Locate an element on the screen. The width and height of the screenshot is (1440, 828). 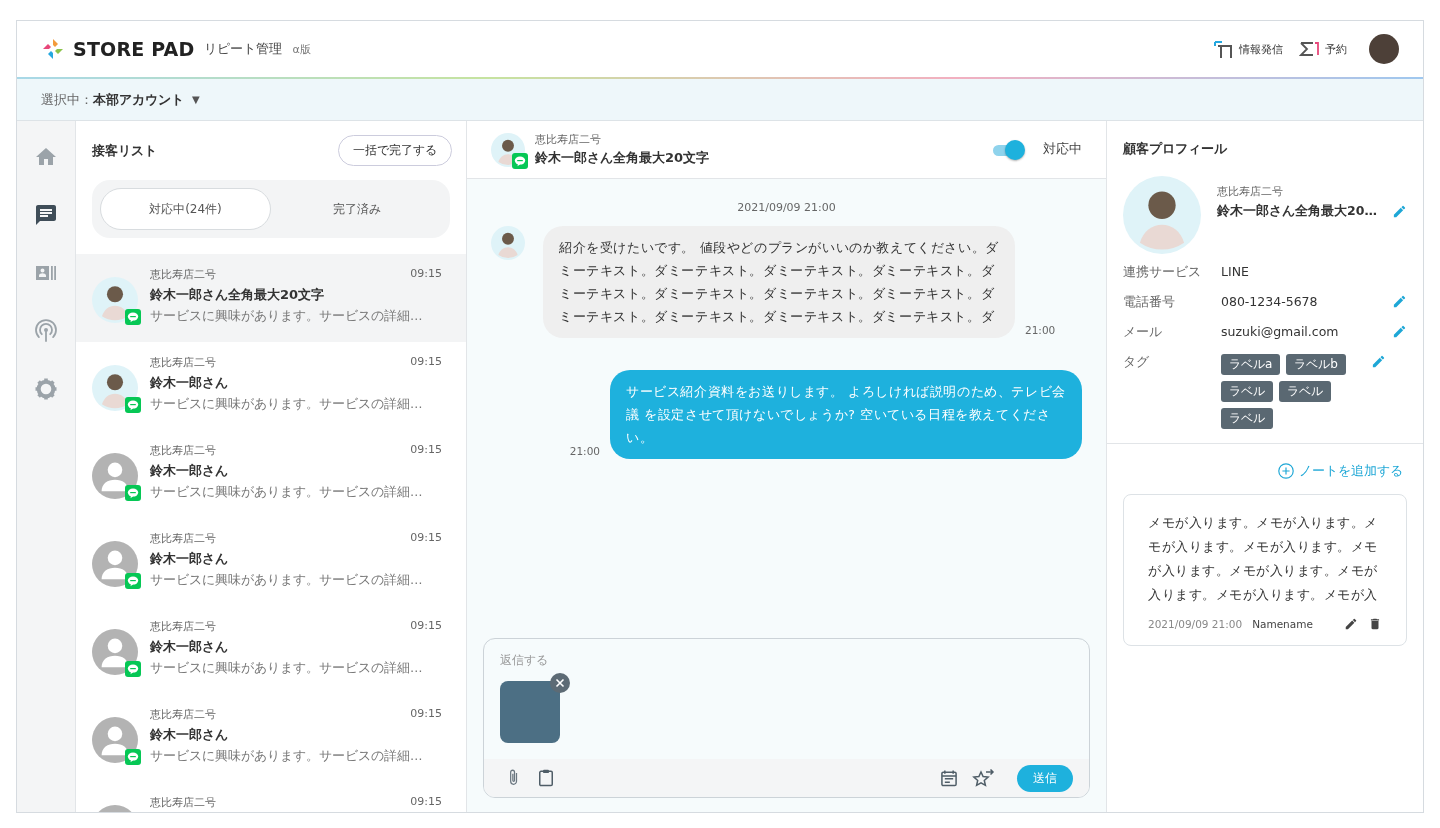
status-toggle is located at coordinates (1008, 149).